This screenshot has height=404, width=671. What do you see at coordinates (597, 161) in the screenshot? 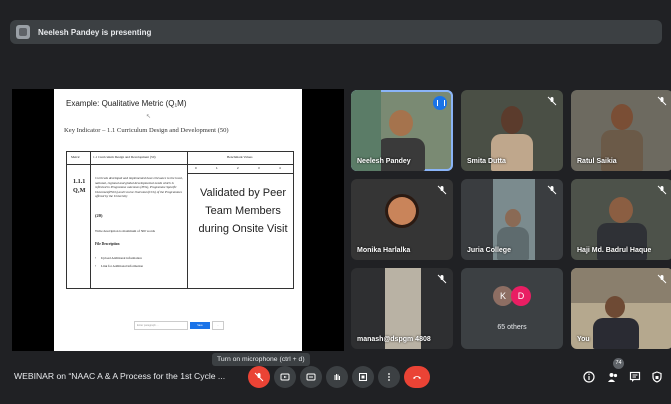
I see `participant-name: Ratul Saikia` at bounding box center [597, 161].